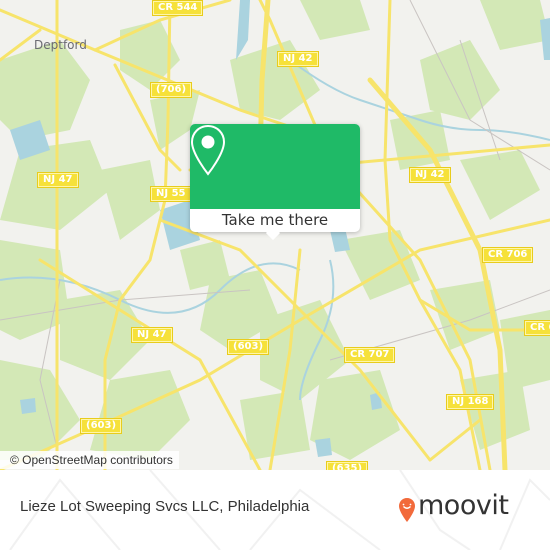 The width and height of the screenshot is (550, 550). What do you see at coordinates (275, 166) in the screenshot?
I see `popup-header` at bounding box center [275, 166].